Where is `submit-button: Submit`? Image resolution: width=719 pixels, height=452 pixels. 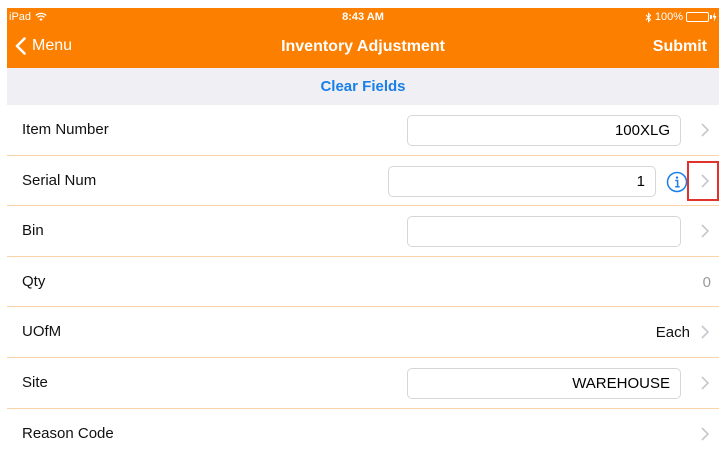
submit-button: Submit is located at coordinates (680, 47).